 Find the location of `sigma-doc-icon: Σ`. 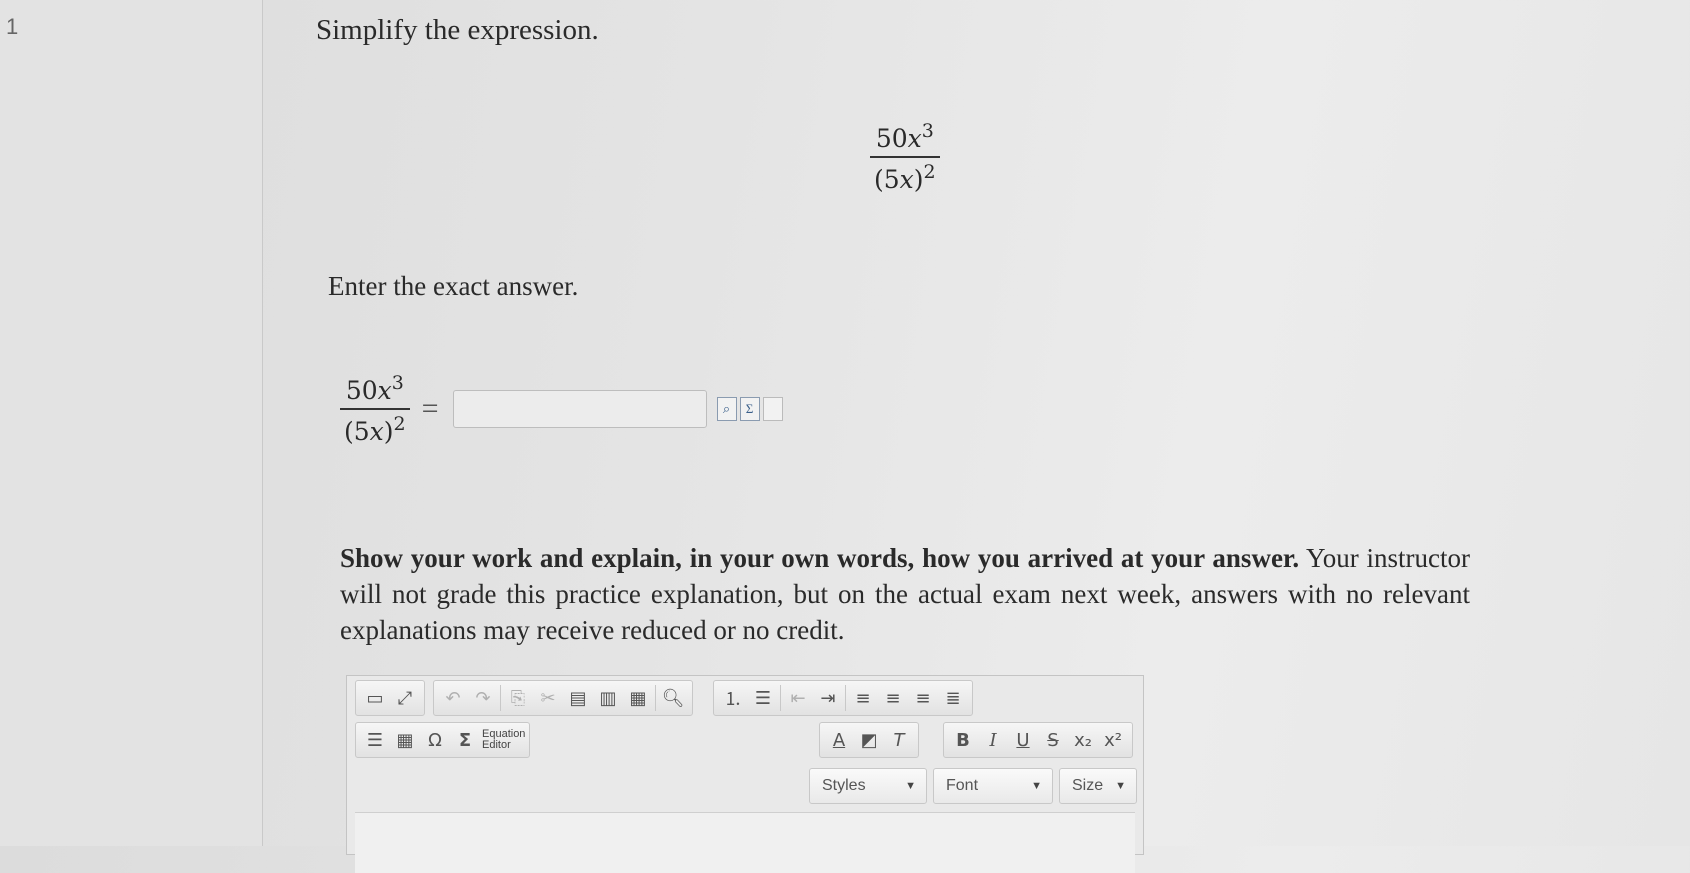

sigma-doc-icon: Σ is located at coordinates (749, 409).